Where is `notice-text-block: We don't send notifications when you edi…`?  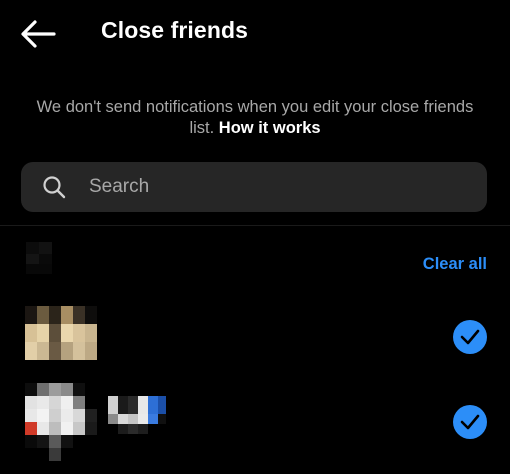 notice-text-block: We don't send notifications when you edi… is located at coordinates (255, 118).